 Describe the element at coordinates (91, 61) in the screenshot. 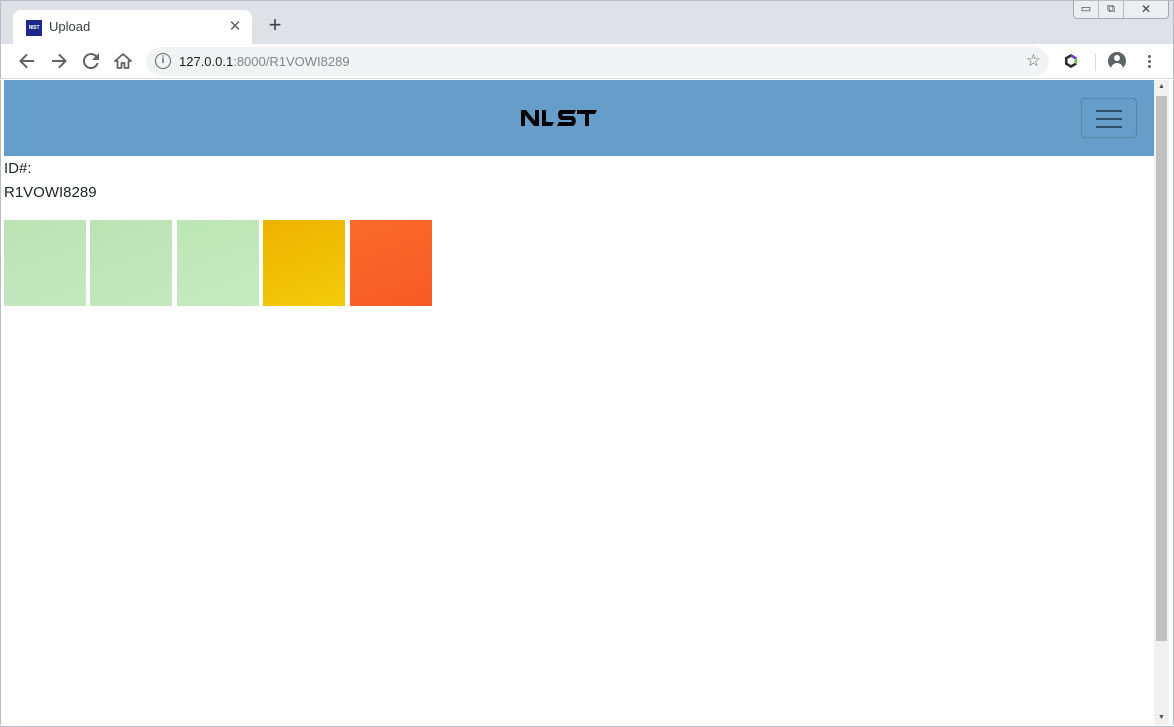

I see `reload-icon` at that location.